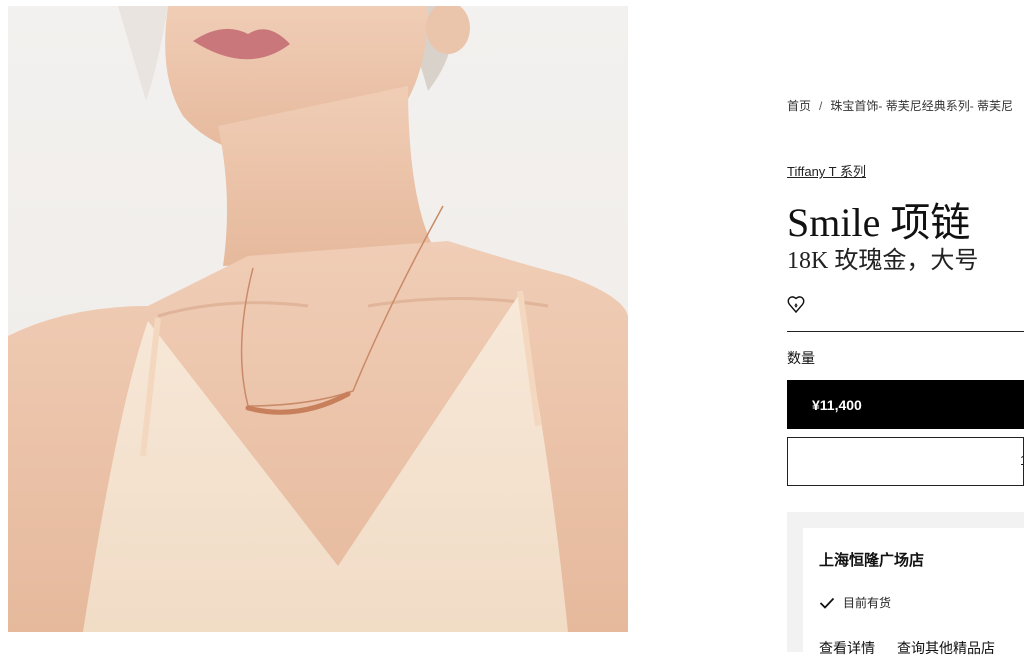 The width and height of the screenshot is (1024, 668). I want to click on collection-link: Tiffany T 系列, so click(826, 170).